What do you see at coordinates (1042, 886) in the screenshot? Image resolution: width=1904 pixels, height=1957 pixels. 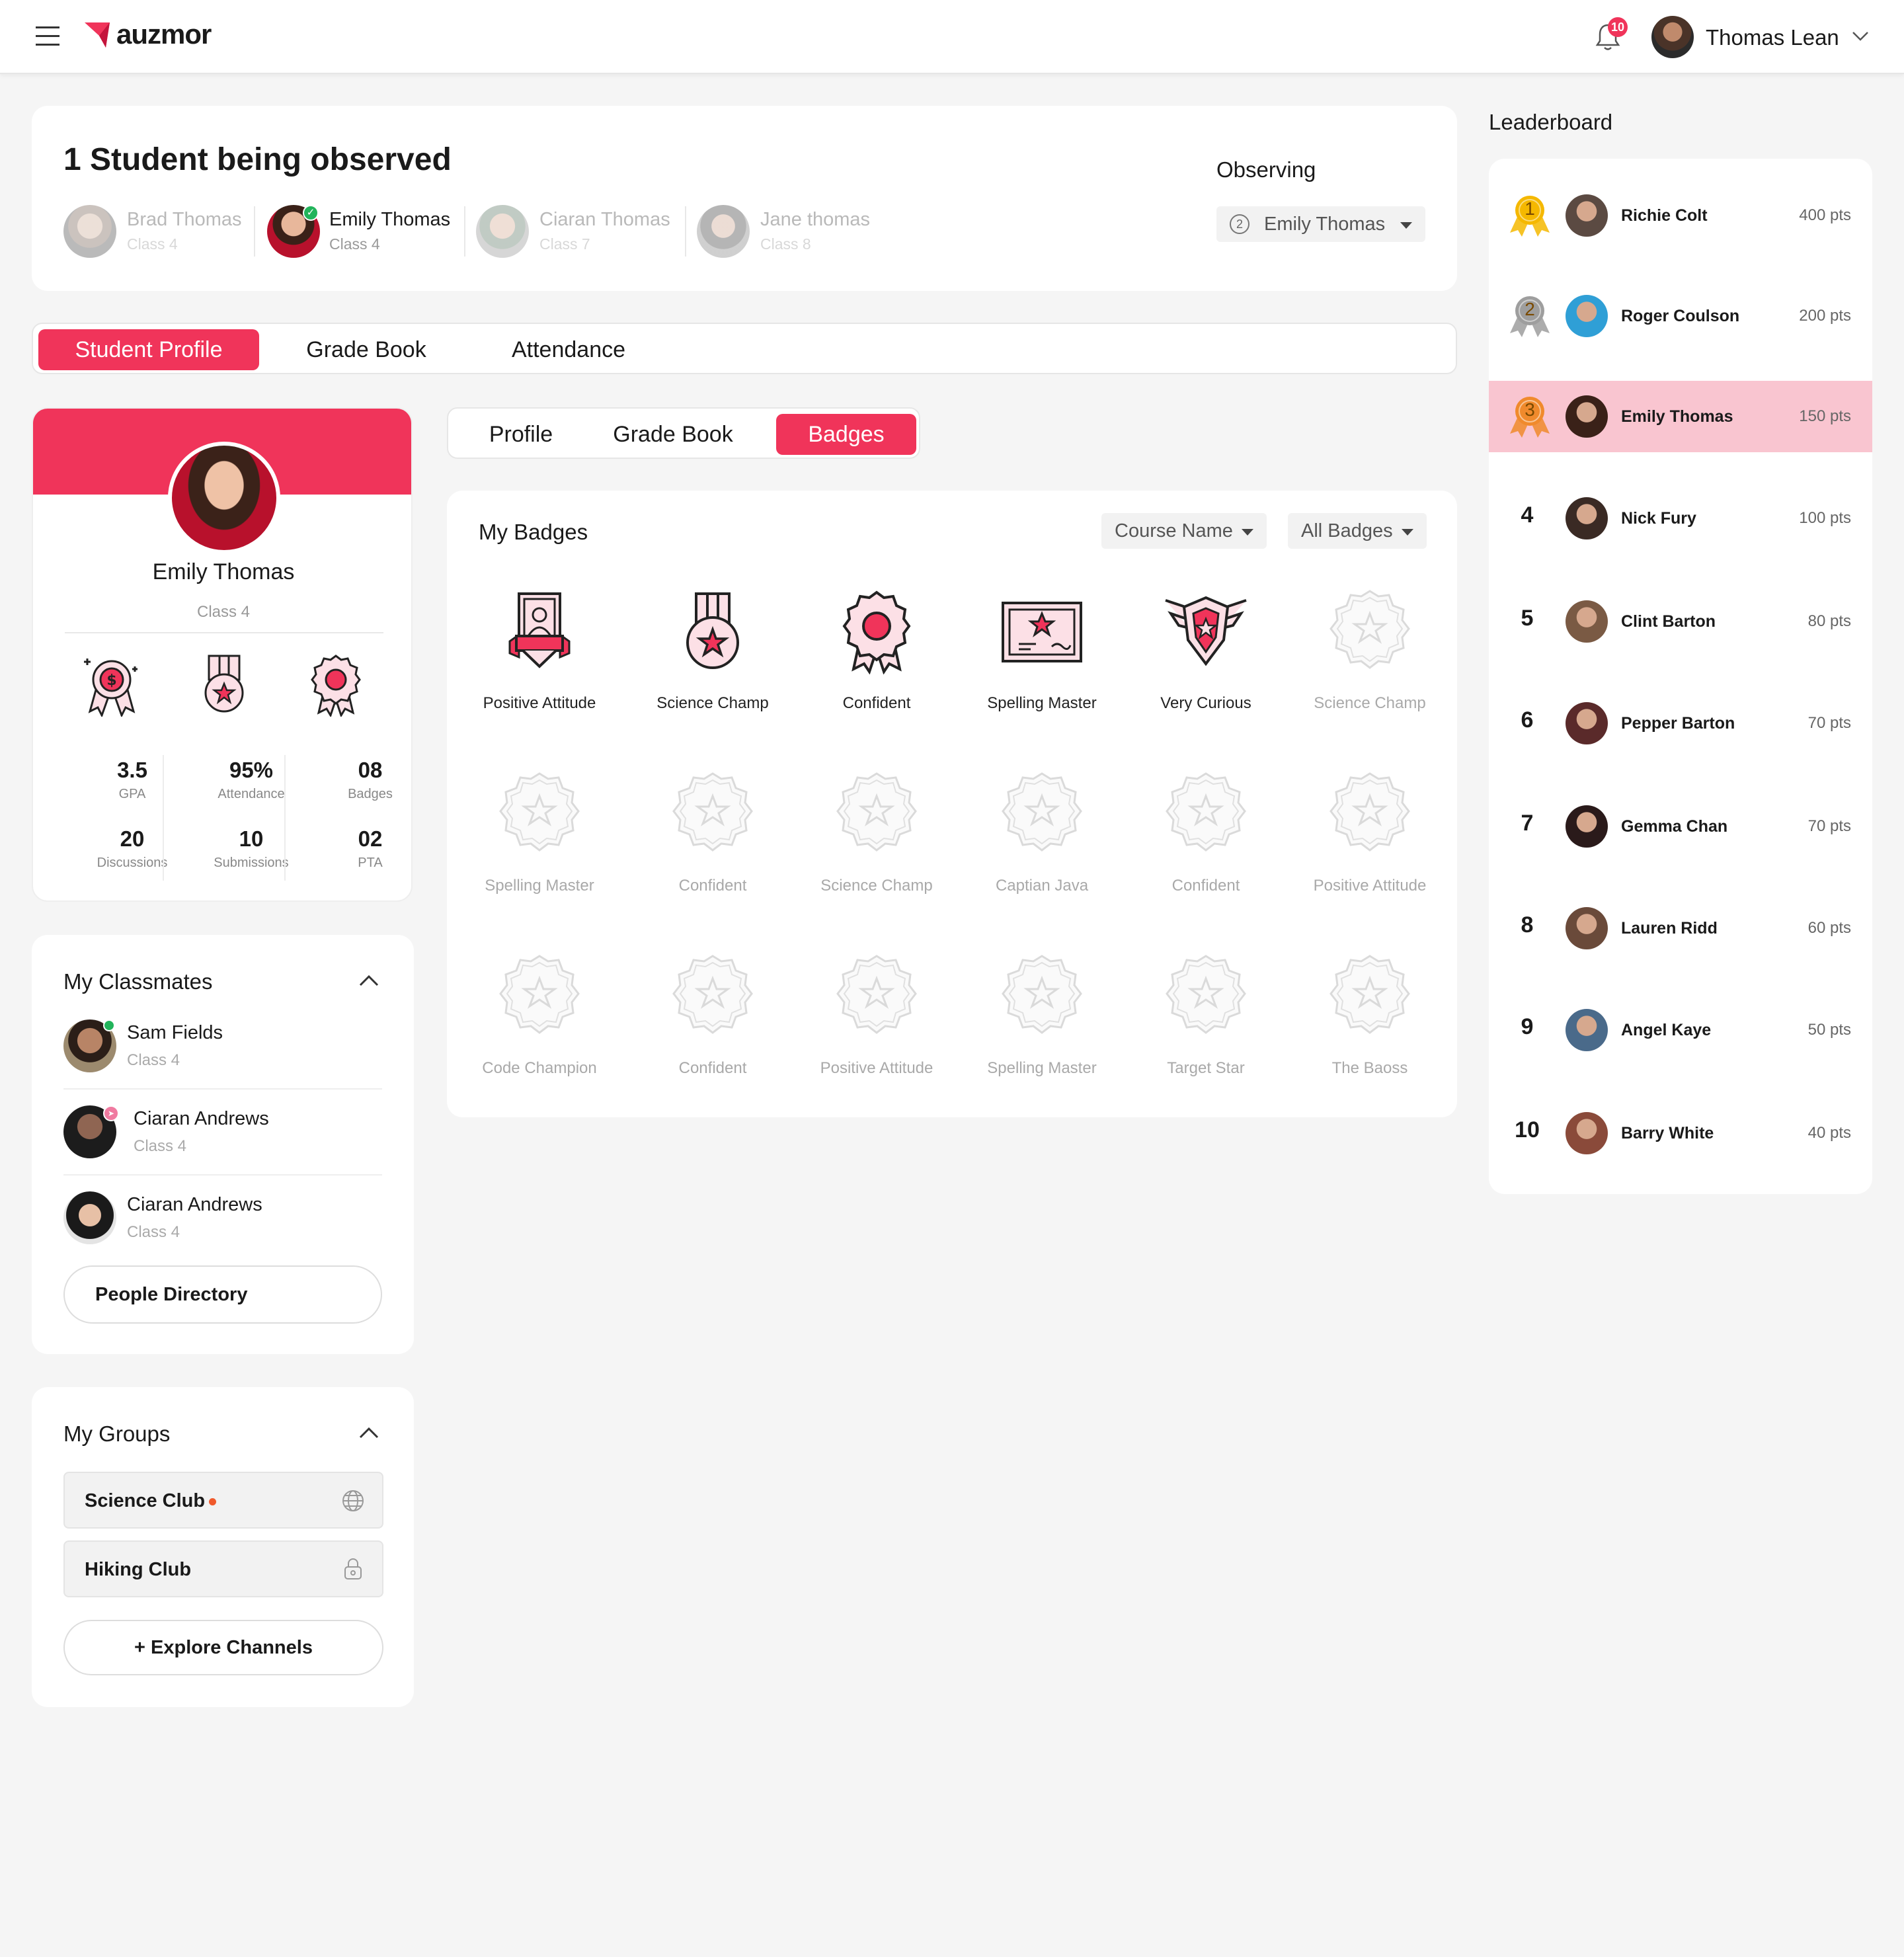 I see `badge-label: Captian Java` at bounding box center [1042, 886].